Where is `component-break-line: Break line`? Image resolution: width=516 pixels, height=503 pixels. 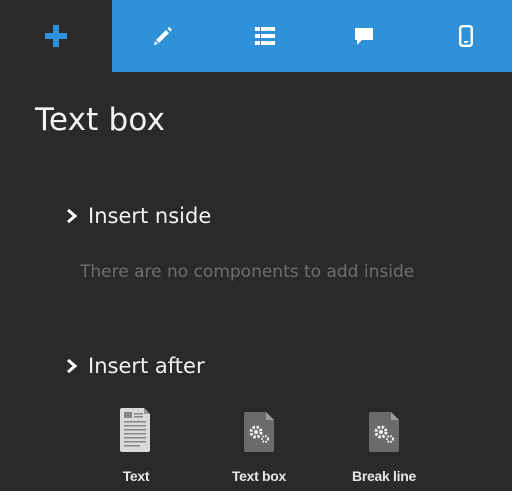
component-break-line: Break line is located at coordinates (384, 448).